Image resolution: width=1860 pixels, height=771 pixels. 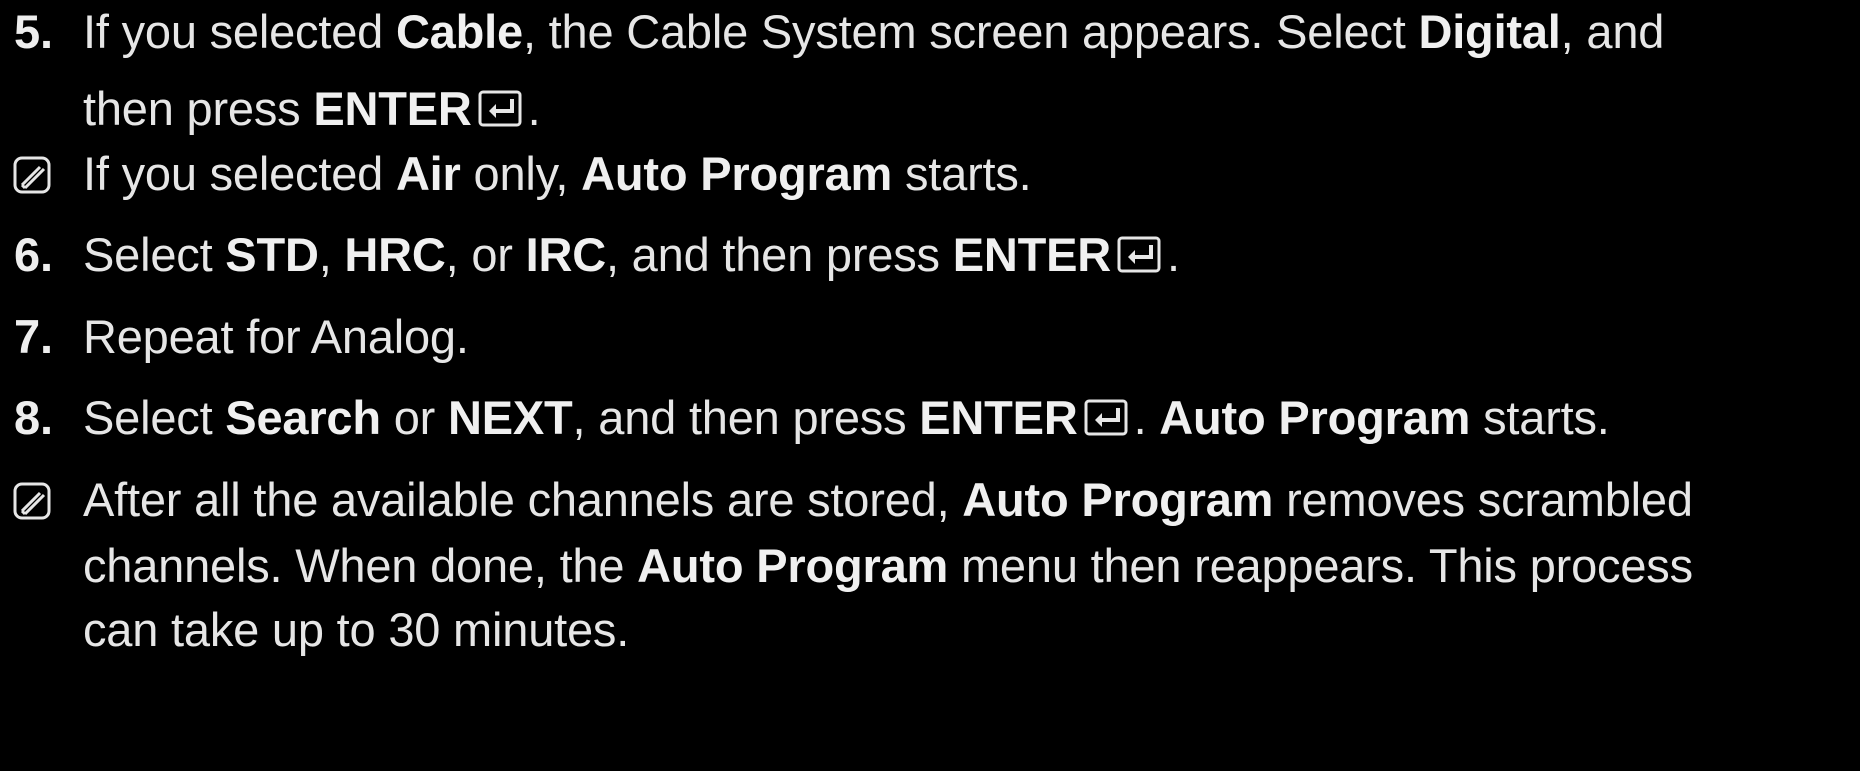 I want to click on text-segment: can take up to 30 minutes., so click(x=356, y=629).